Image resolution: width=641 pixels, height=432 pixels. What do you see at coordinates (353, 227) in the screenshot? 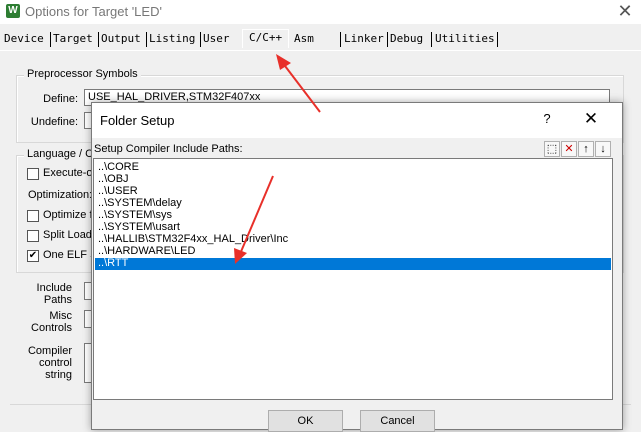
I see `list-item: ..\SYSTEM\usart` at bounding box center [353, 227].